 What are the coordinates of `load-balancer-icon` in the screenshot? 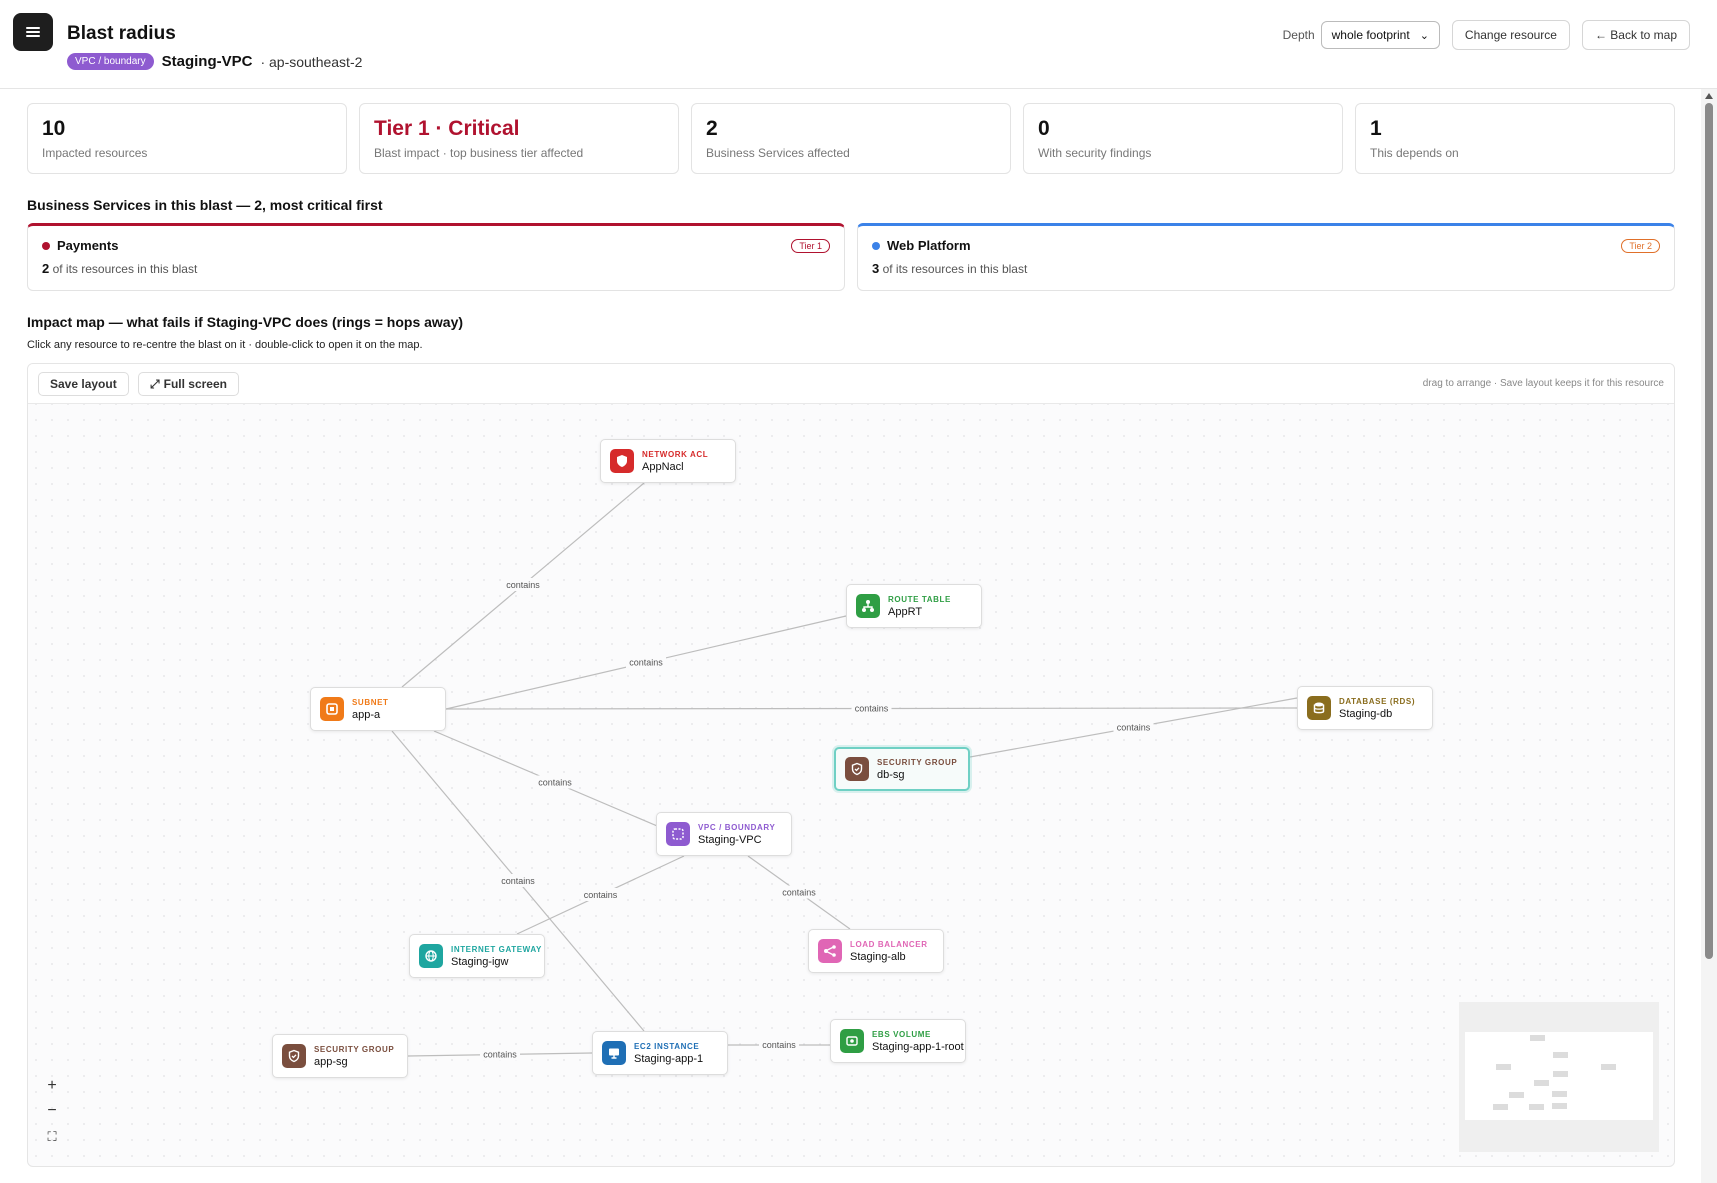 It's located at (830, 951).